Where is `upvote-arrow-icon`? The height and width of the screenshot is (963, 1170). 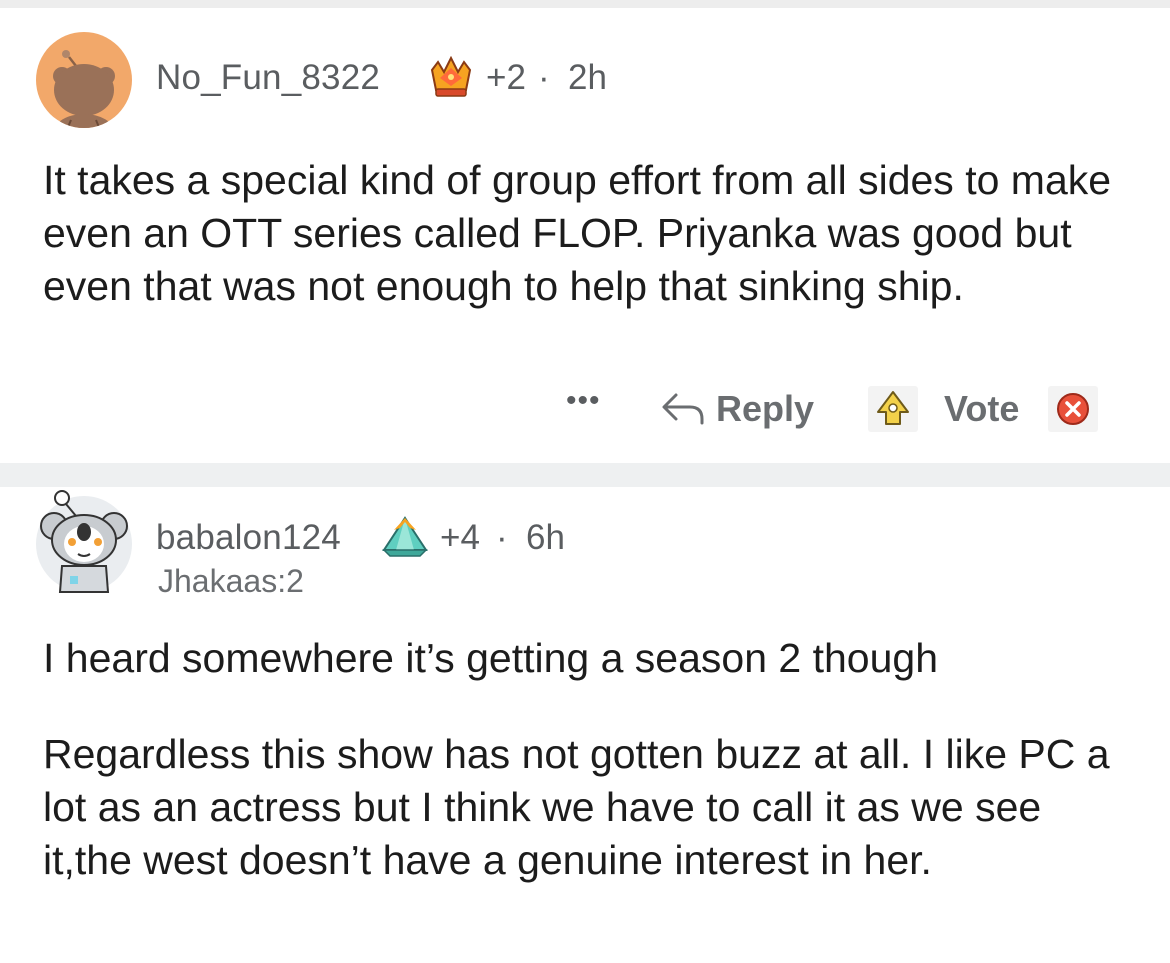 upvote-arrow-icon is located at coordinates (893, 408).